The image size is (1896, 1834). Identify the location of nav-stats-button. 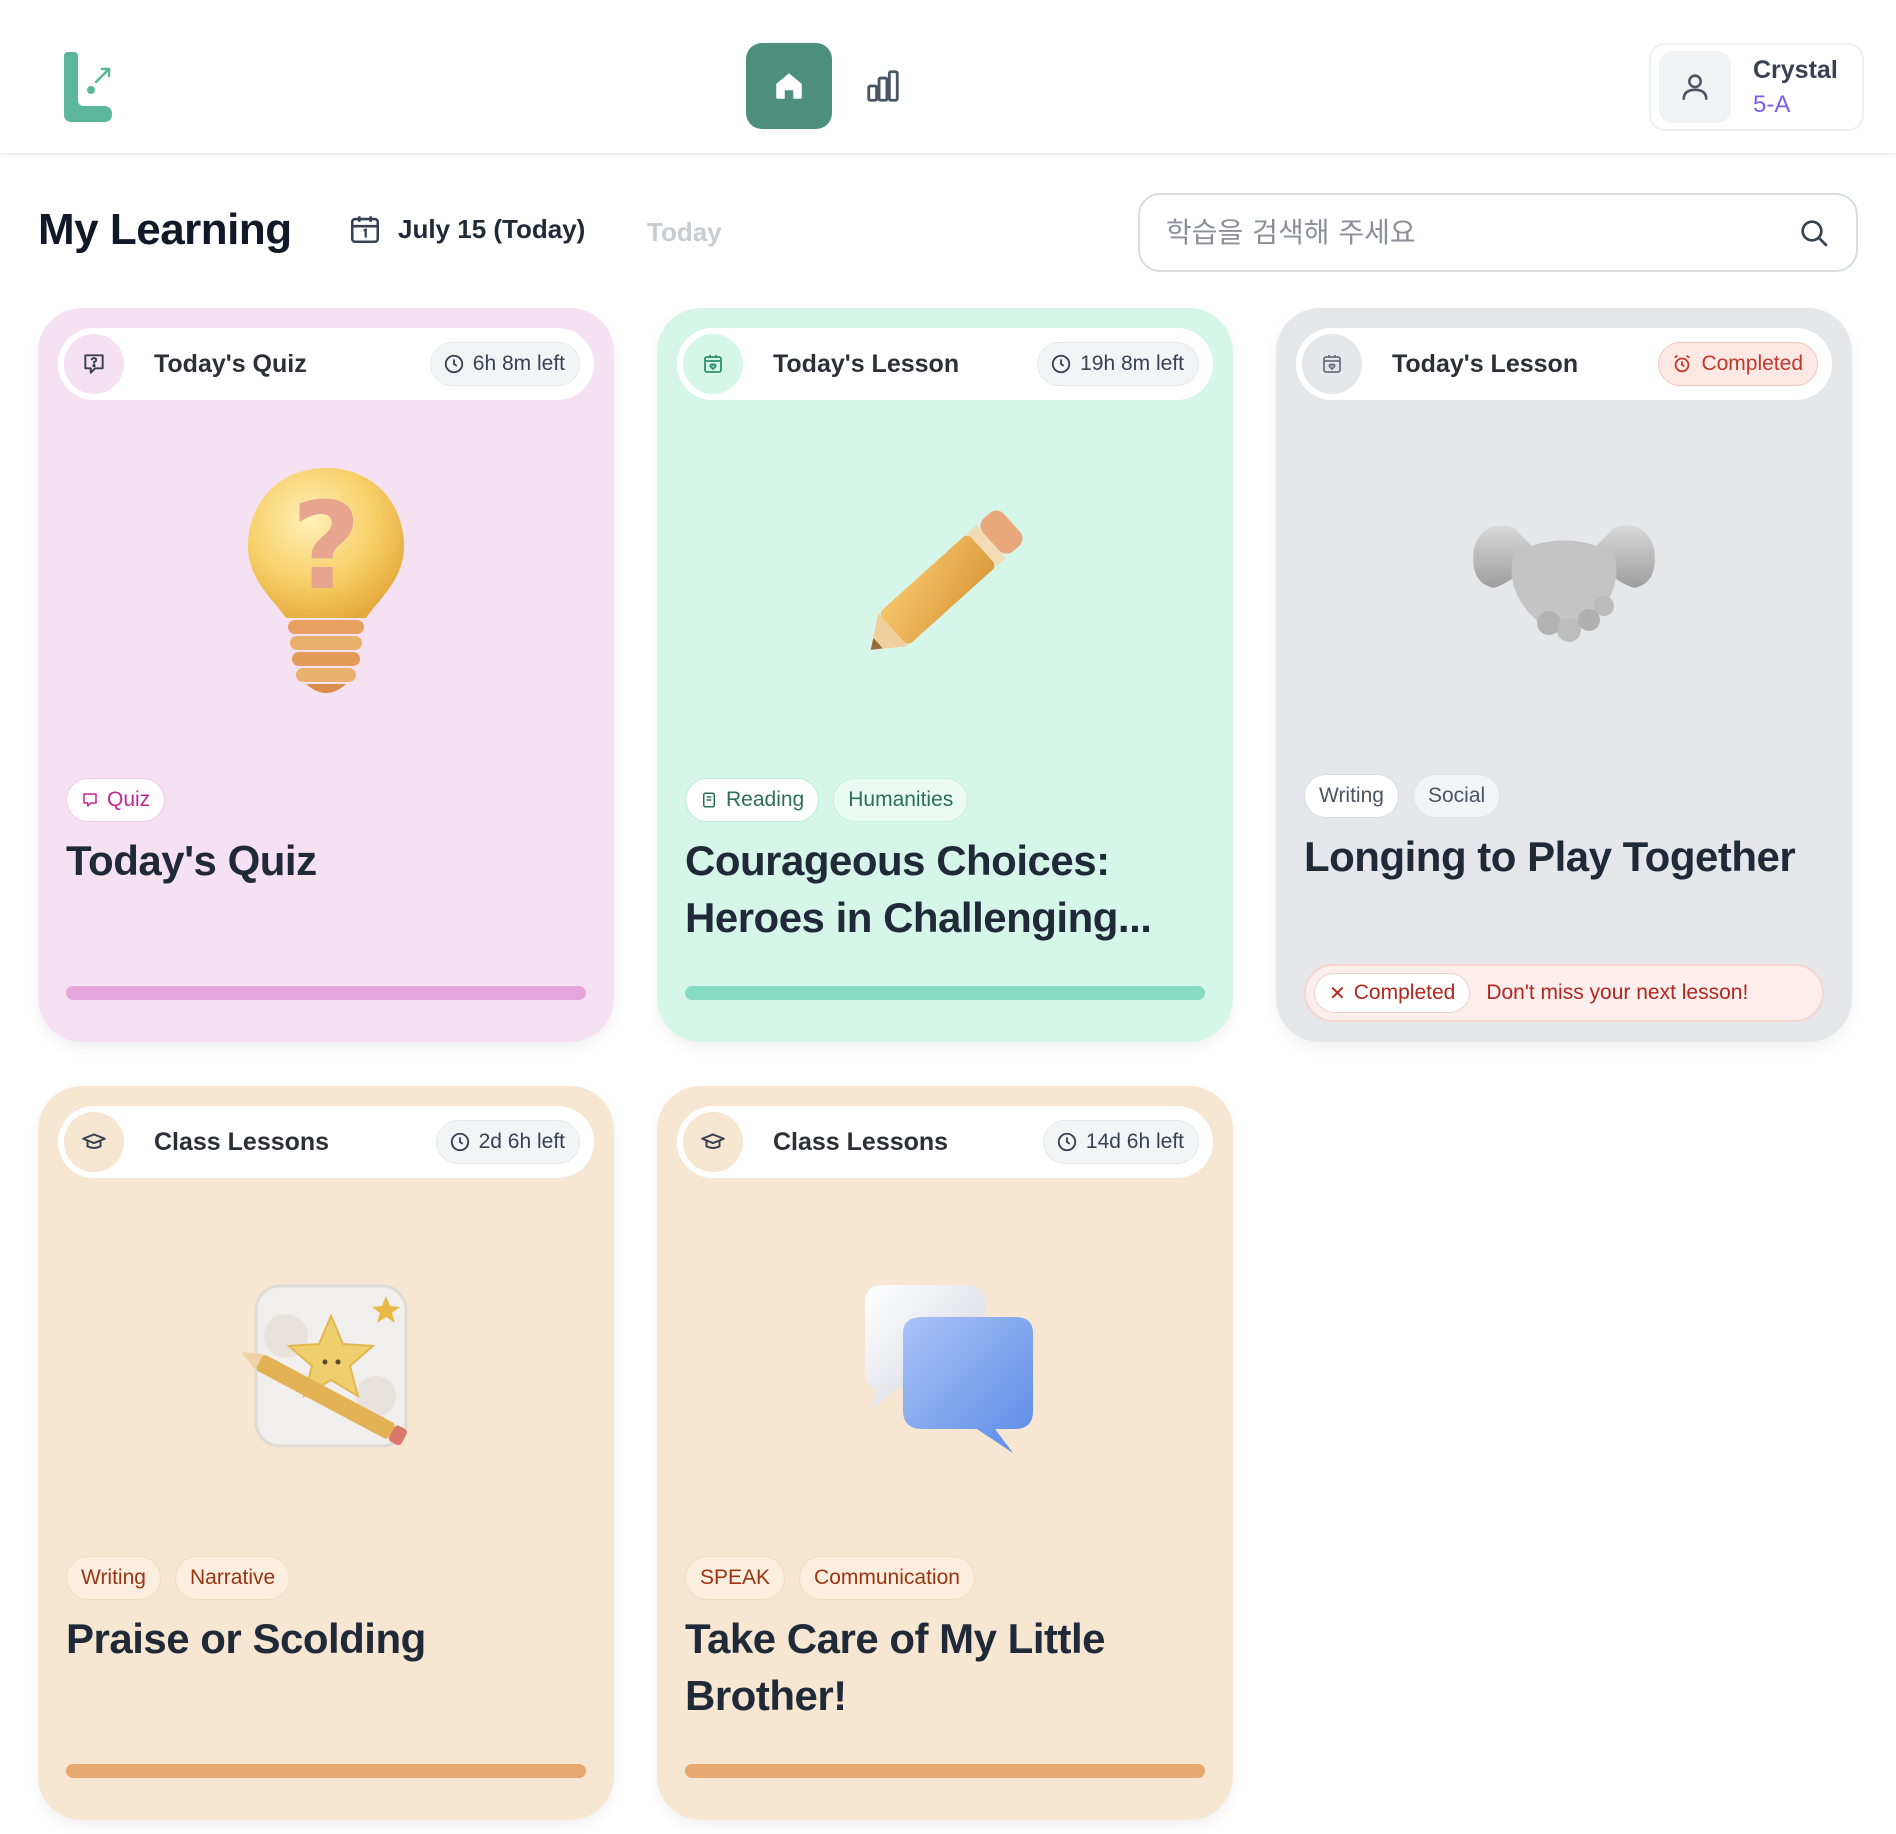
(883, 86).